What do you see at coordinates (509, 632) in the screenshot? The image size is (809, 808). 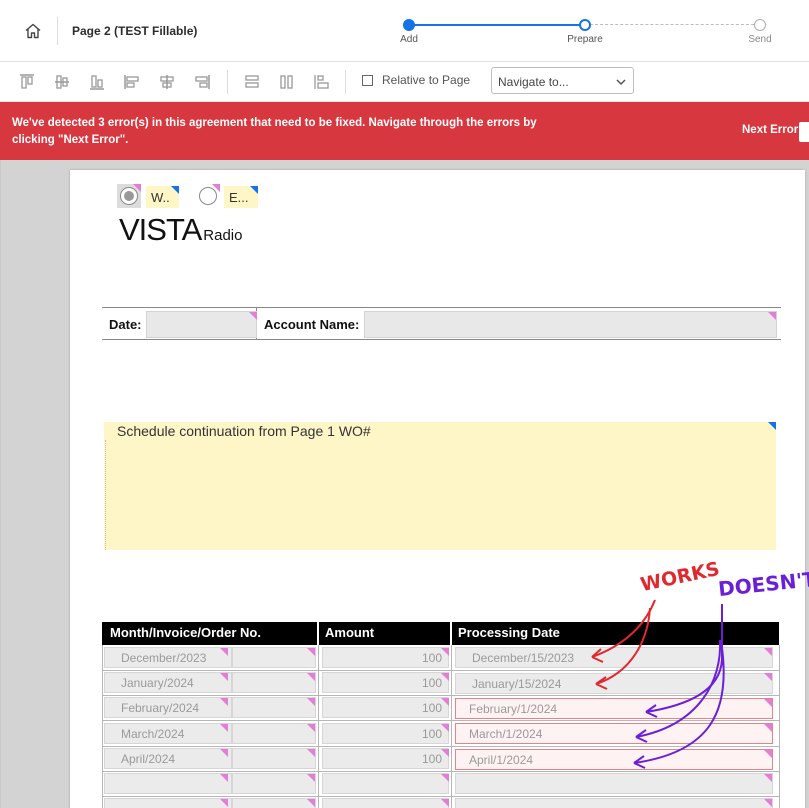 I see `column-header-processing-date: Processing Date` at bounding box center [509, 632].